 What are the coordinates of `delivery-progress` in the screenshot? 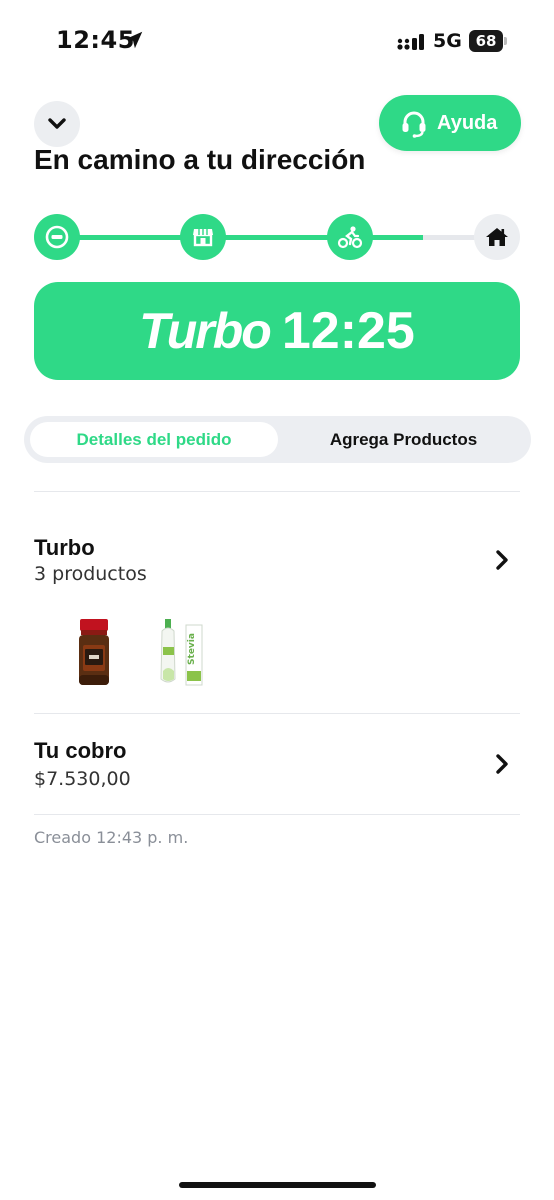 It's located at (277, 237).